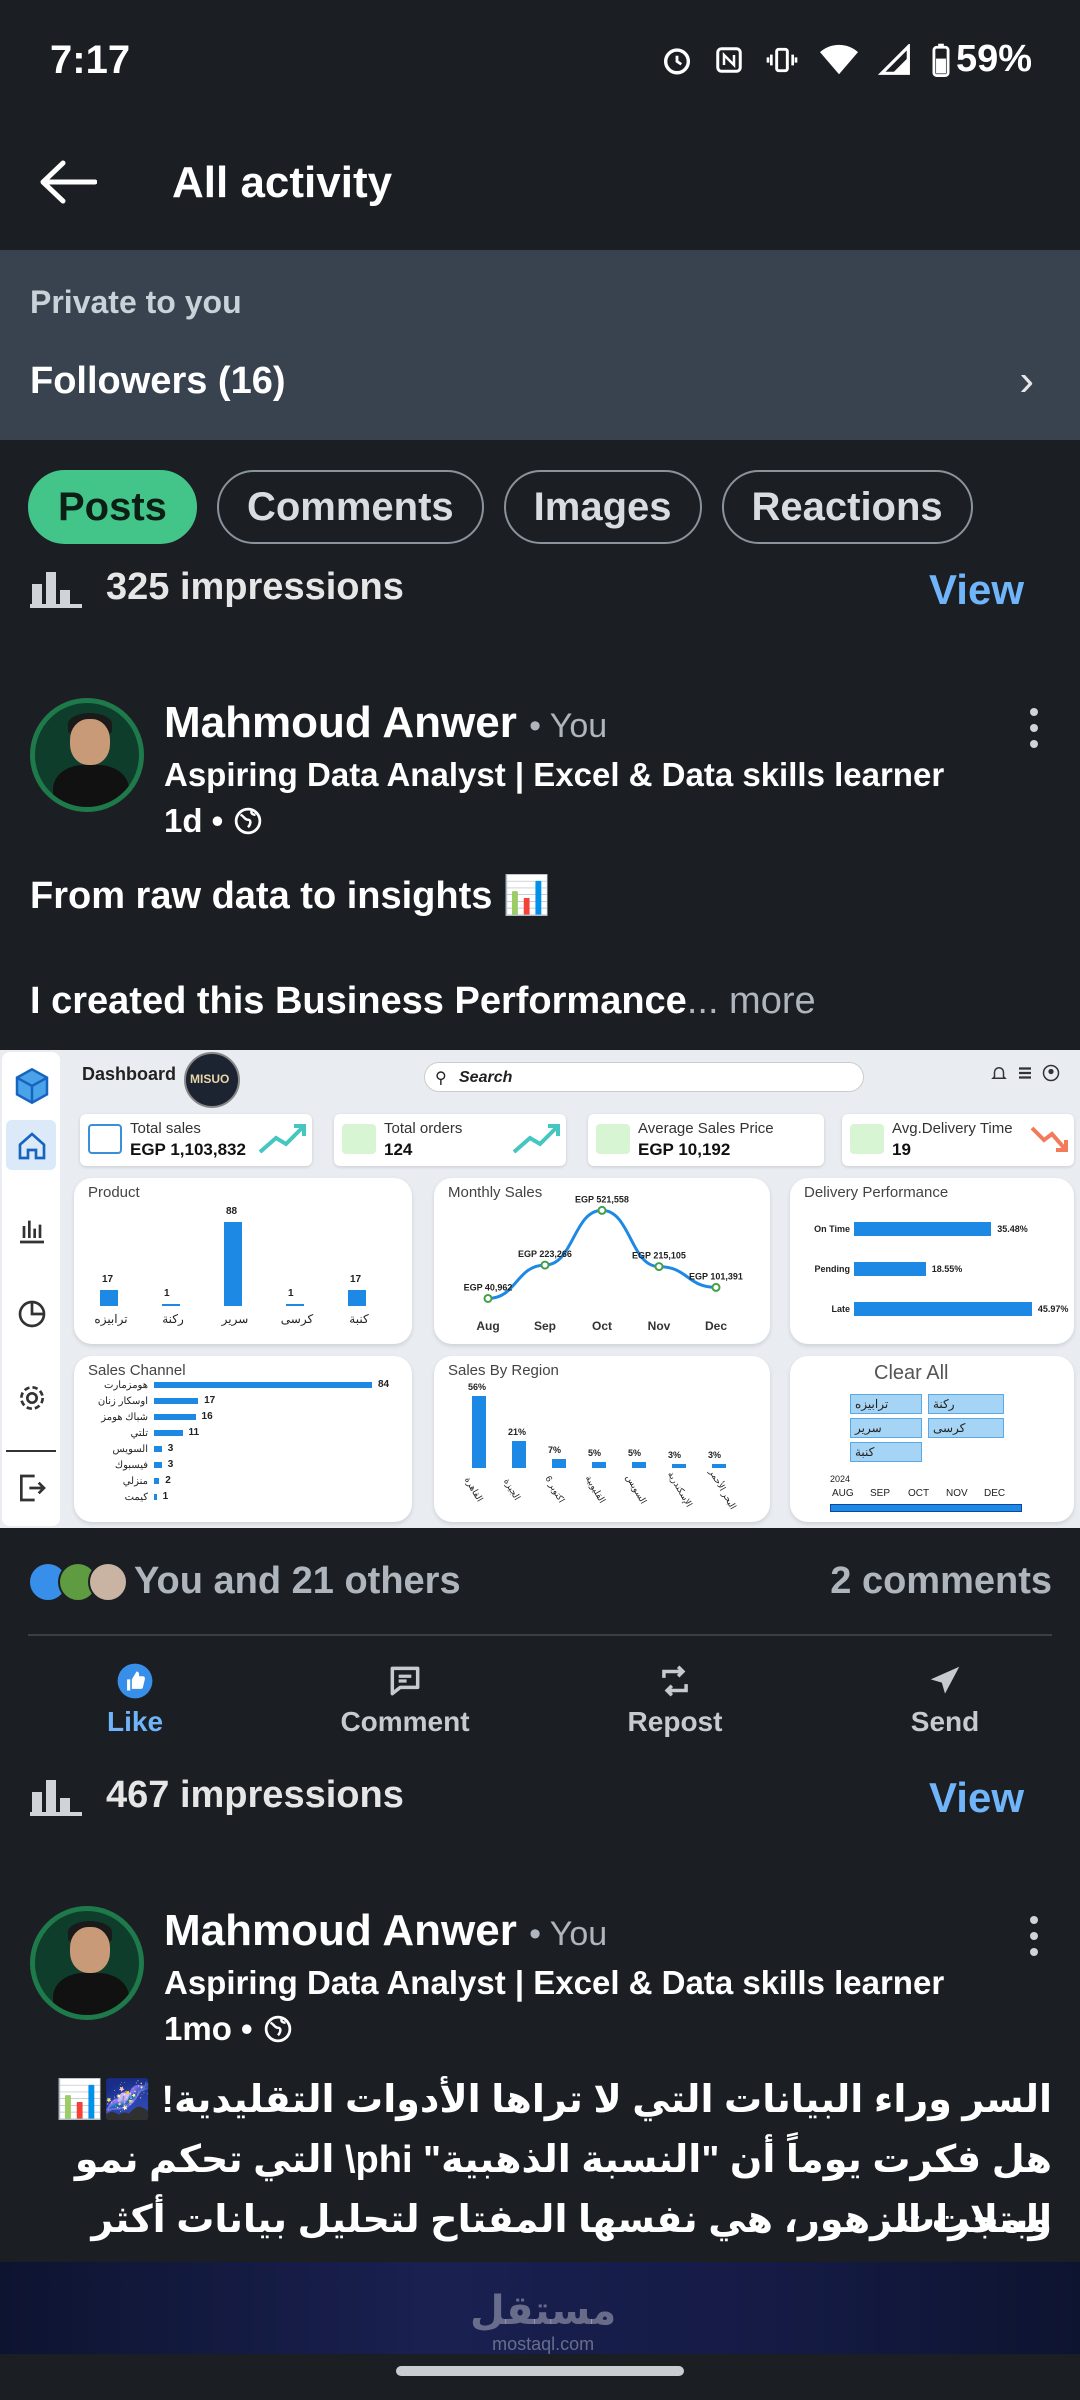  What do you see at coordinates (893, 59) in the screenshot?
I see `signal-icon` at bounding box center [893, 59].